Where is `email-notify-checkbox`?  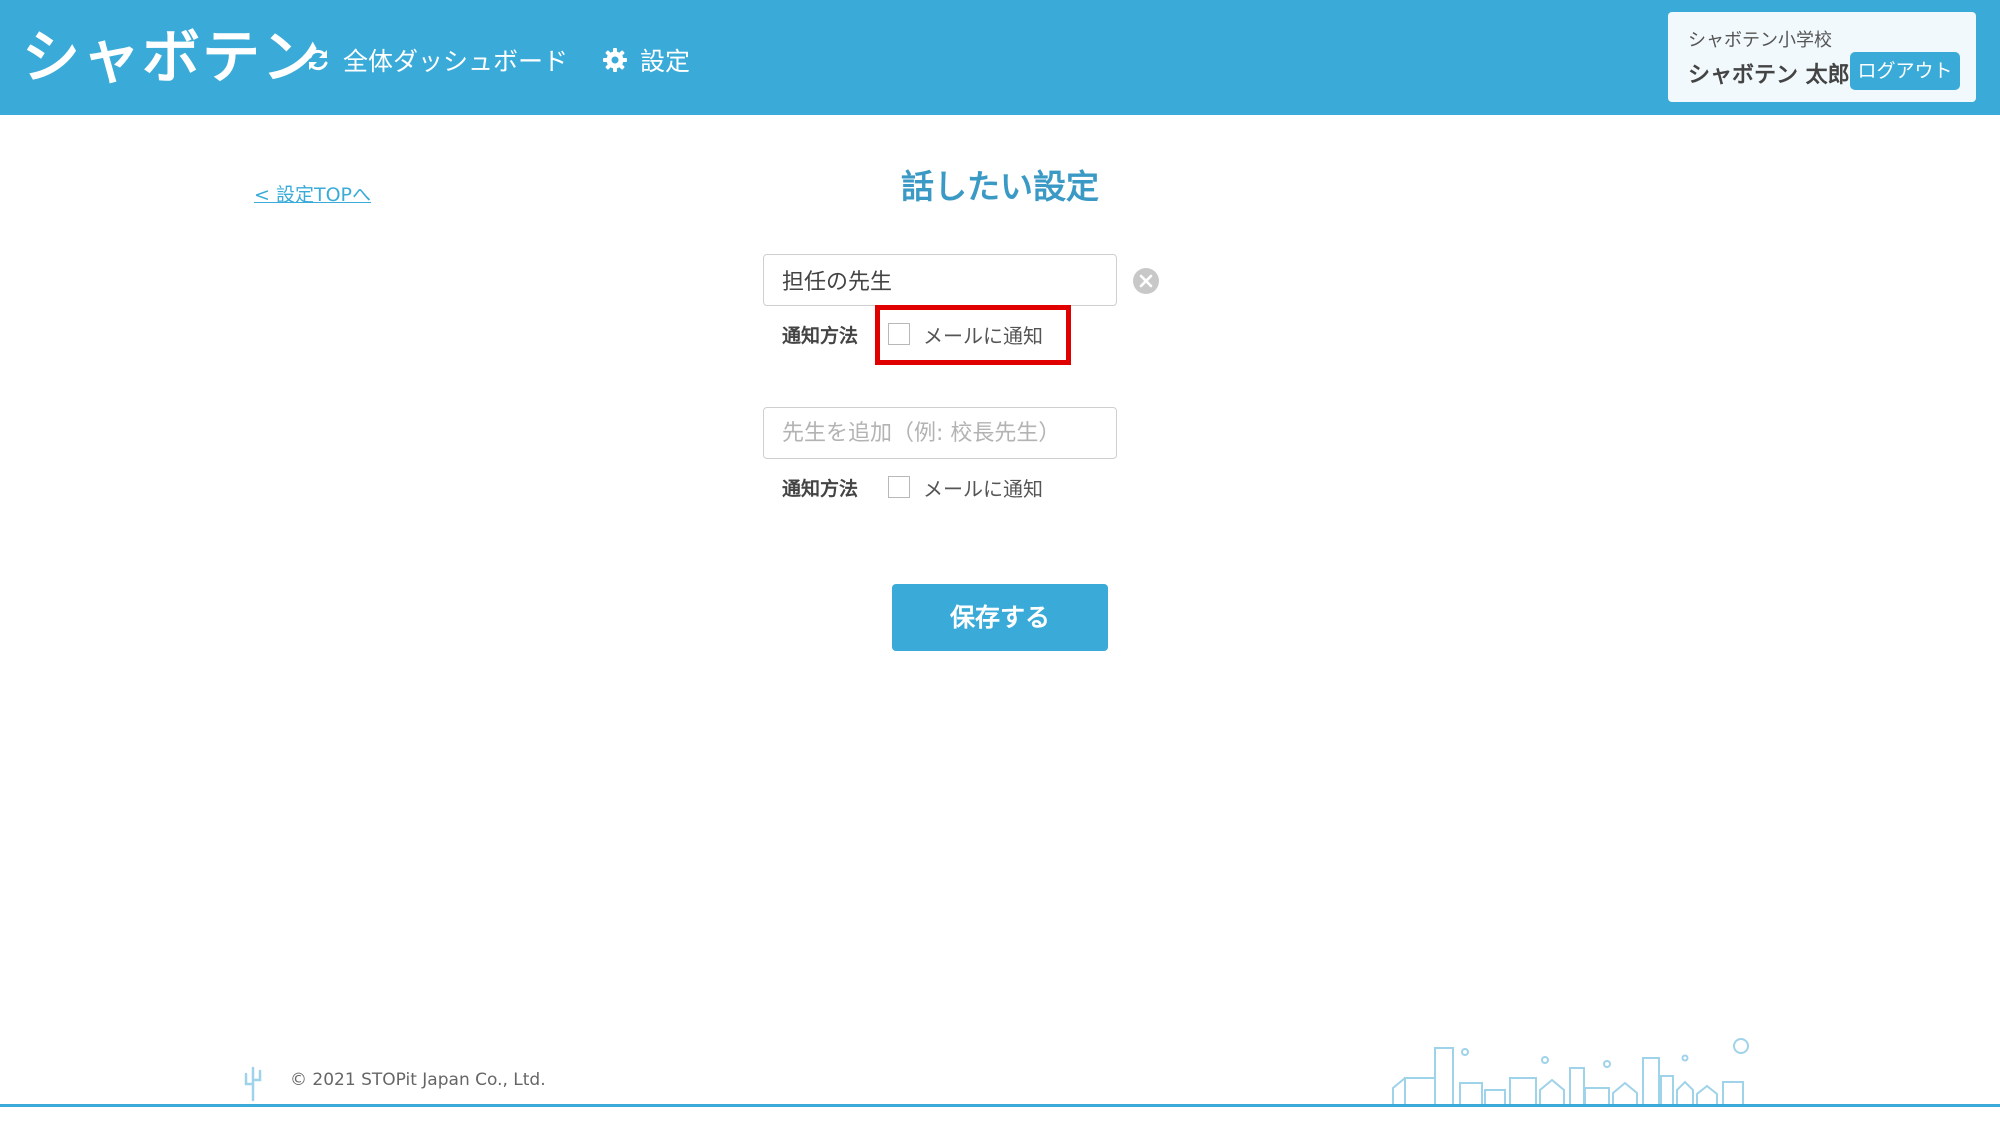 email-notify-checkbox is located at coordinates (899, 487).